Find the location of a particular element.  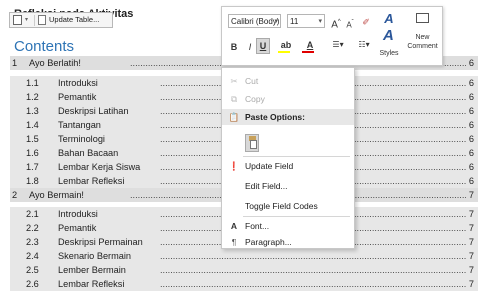

font-color-swatch is located at coordinates (308, 52).